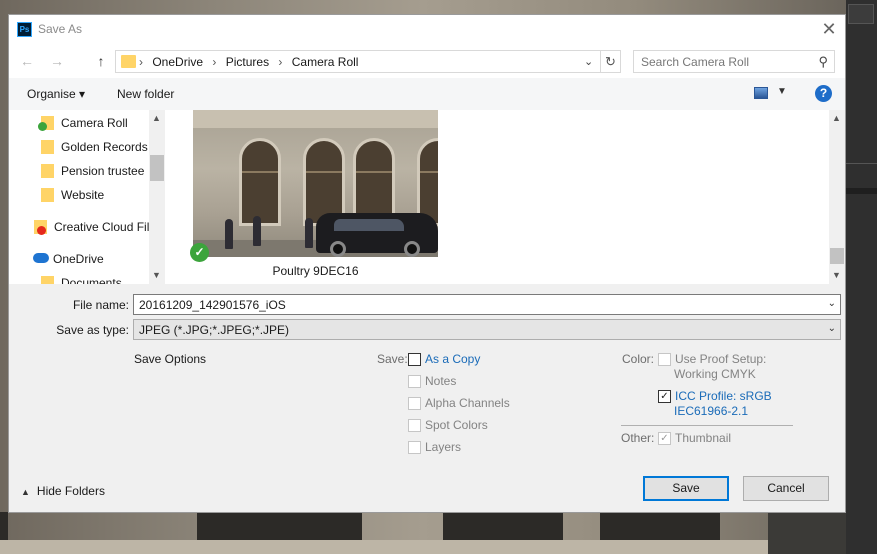 The height and width of the screenshot is (554, 877). I want to click on tree-item-label: Golden Records, so click(104, 147).